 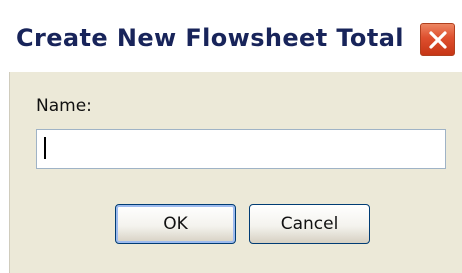 What do you see at coordinates (175, 224) in the screenshot?
I see `ok-button: OK` at bounding box center [175, 224].